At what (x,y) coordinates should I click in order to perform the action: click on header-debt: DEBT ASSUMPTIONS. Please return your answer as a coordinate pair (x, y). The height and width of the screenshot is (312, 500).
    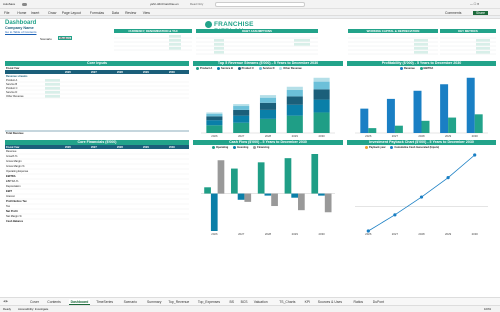
    Looking at the image, I should click on (257, 31).